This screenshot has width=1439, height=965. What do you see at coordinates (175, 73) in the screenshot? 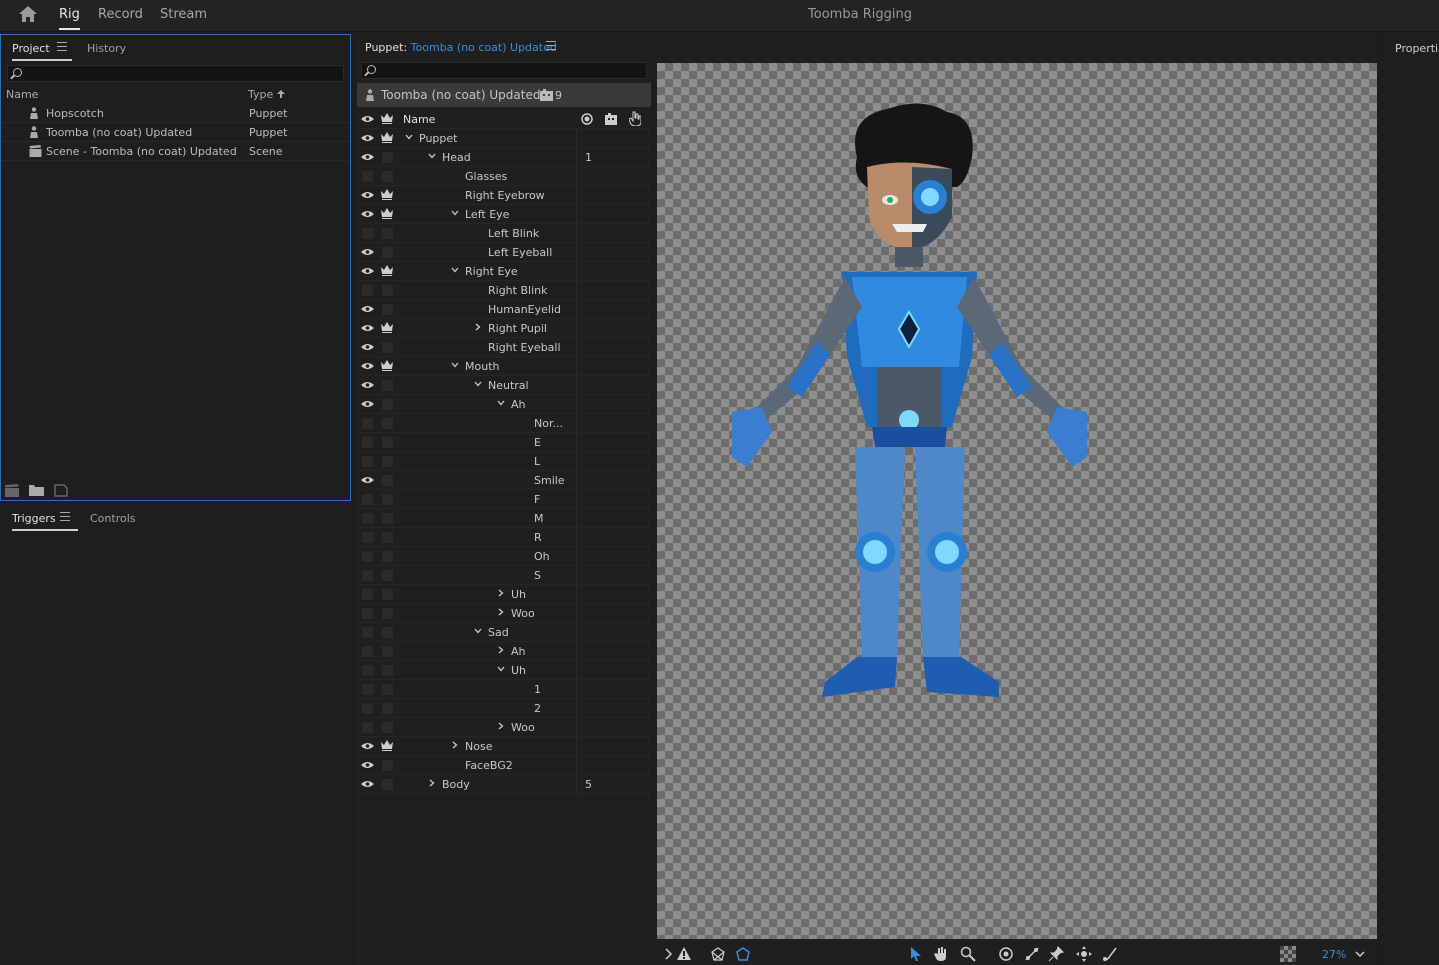
I see `project-search-input` at bounding box center [175, 73].